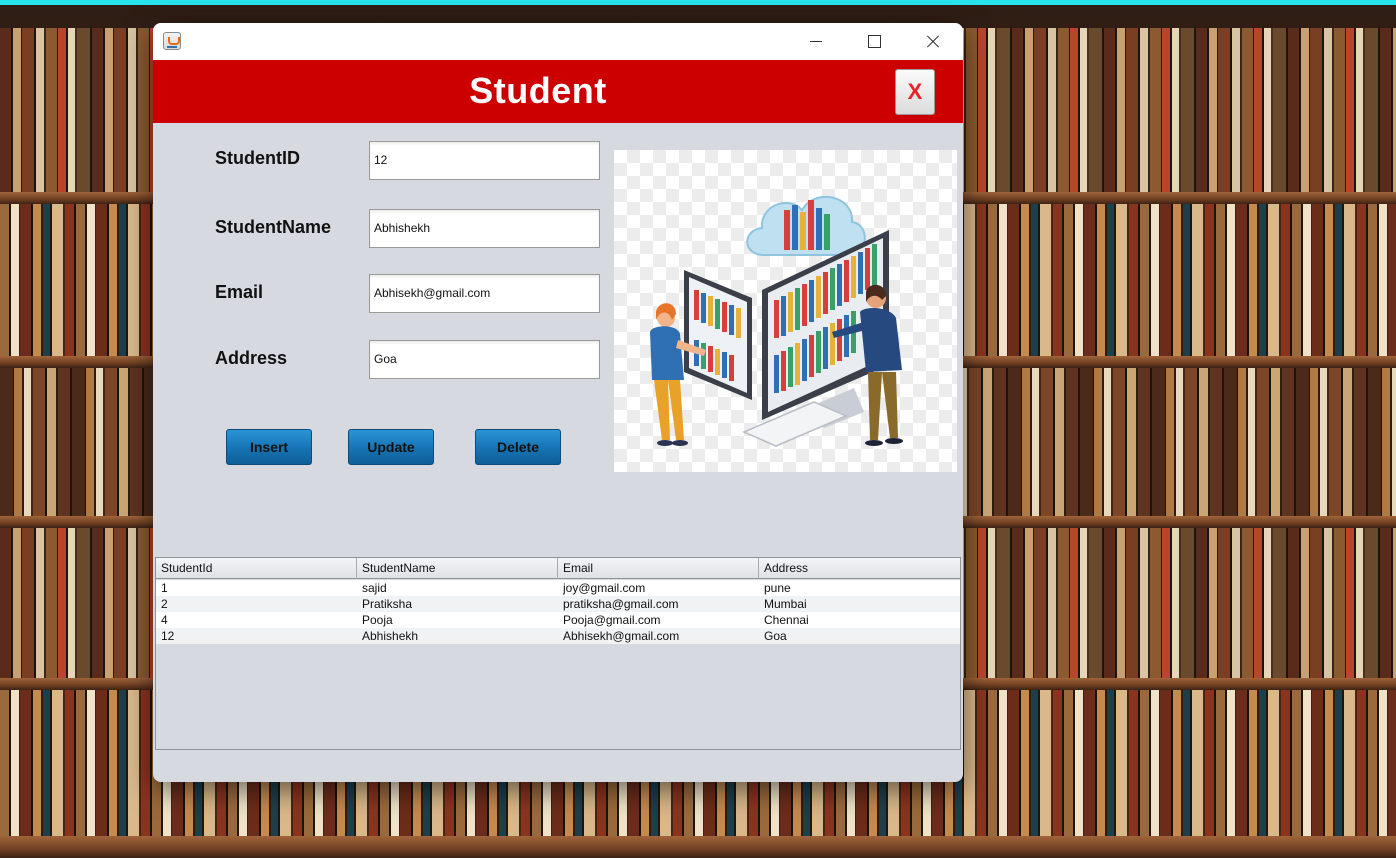  What do you see at coordinates (457, 568) in the screenshot?
I see `column-header-studentname: StudentName` at bounding box center [457, 568].